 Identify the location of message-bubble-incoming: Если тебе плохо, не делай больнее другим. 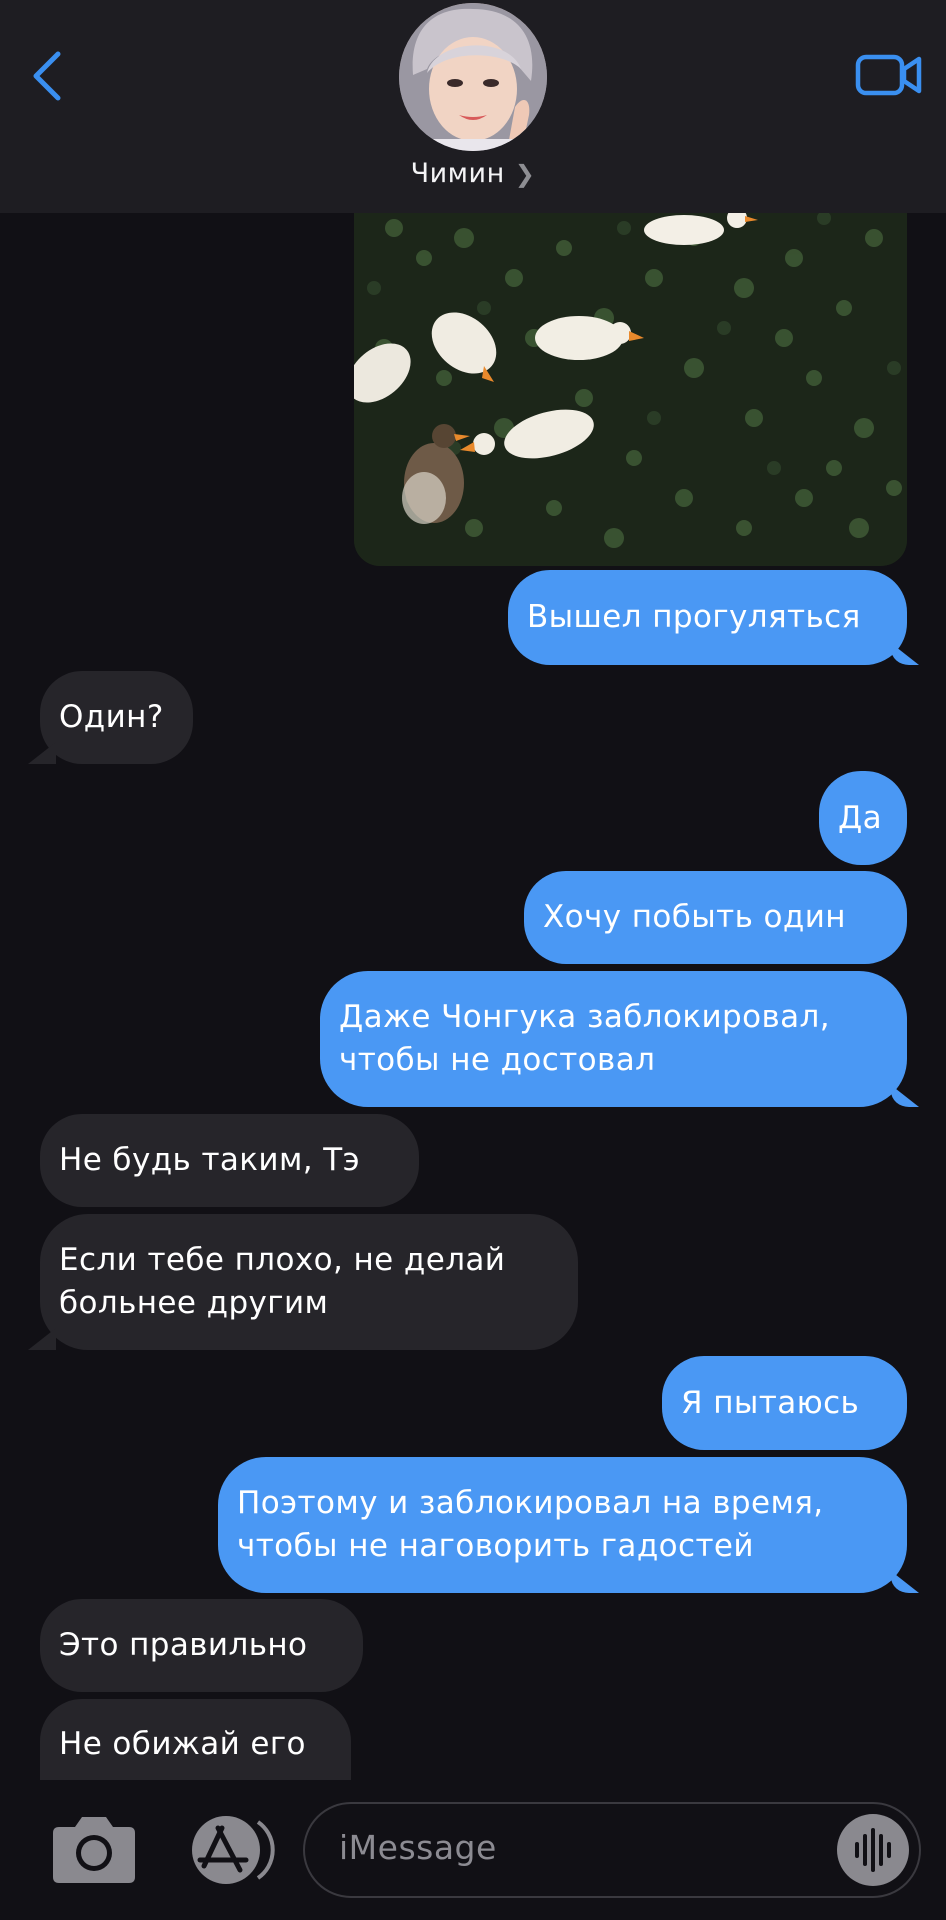
(309, 1282).